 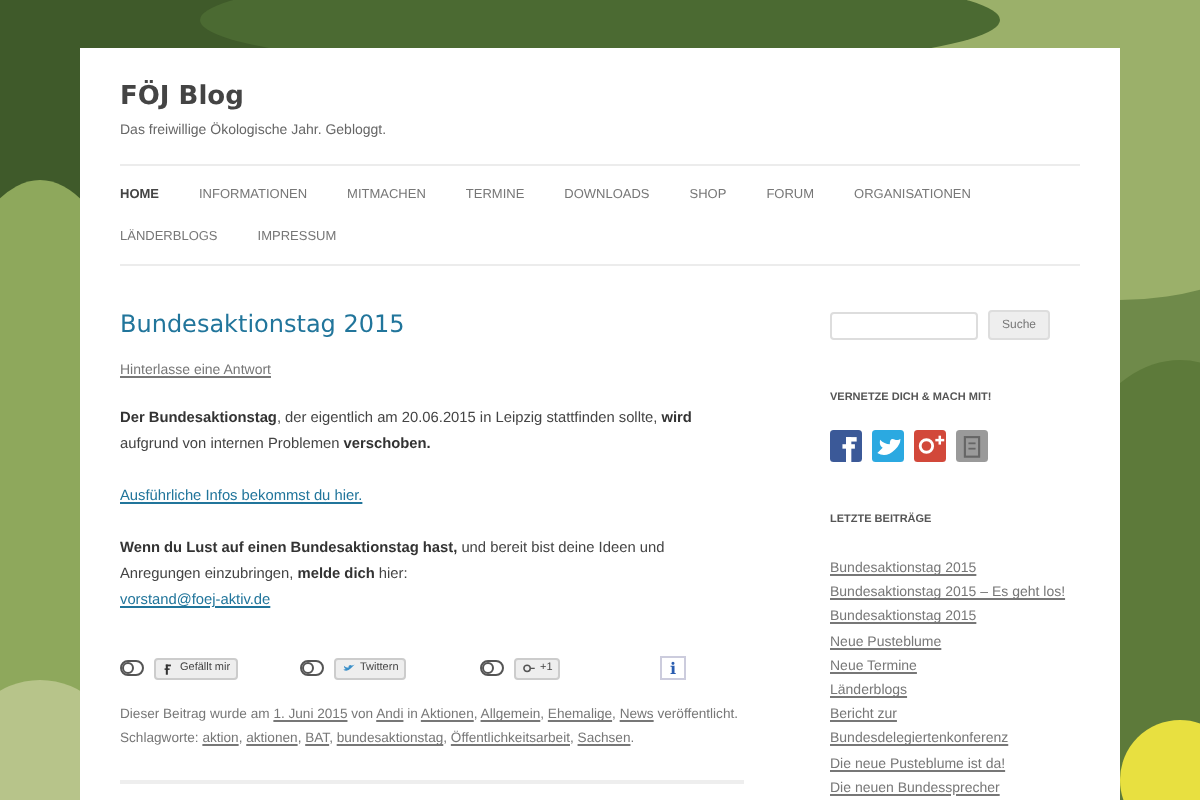 I want to click on post-title: Bundesaktionstag 2015, so click(x=262, y=324).